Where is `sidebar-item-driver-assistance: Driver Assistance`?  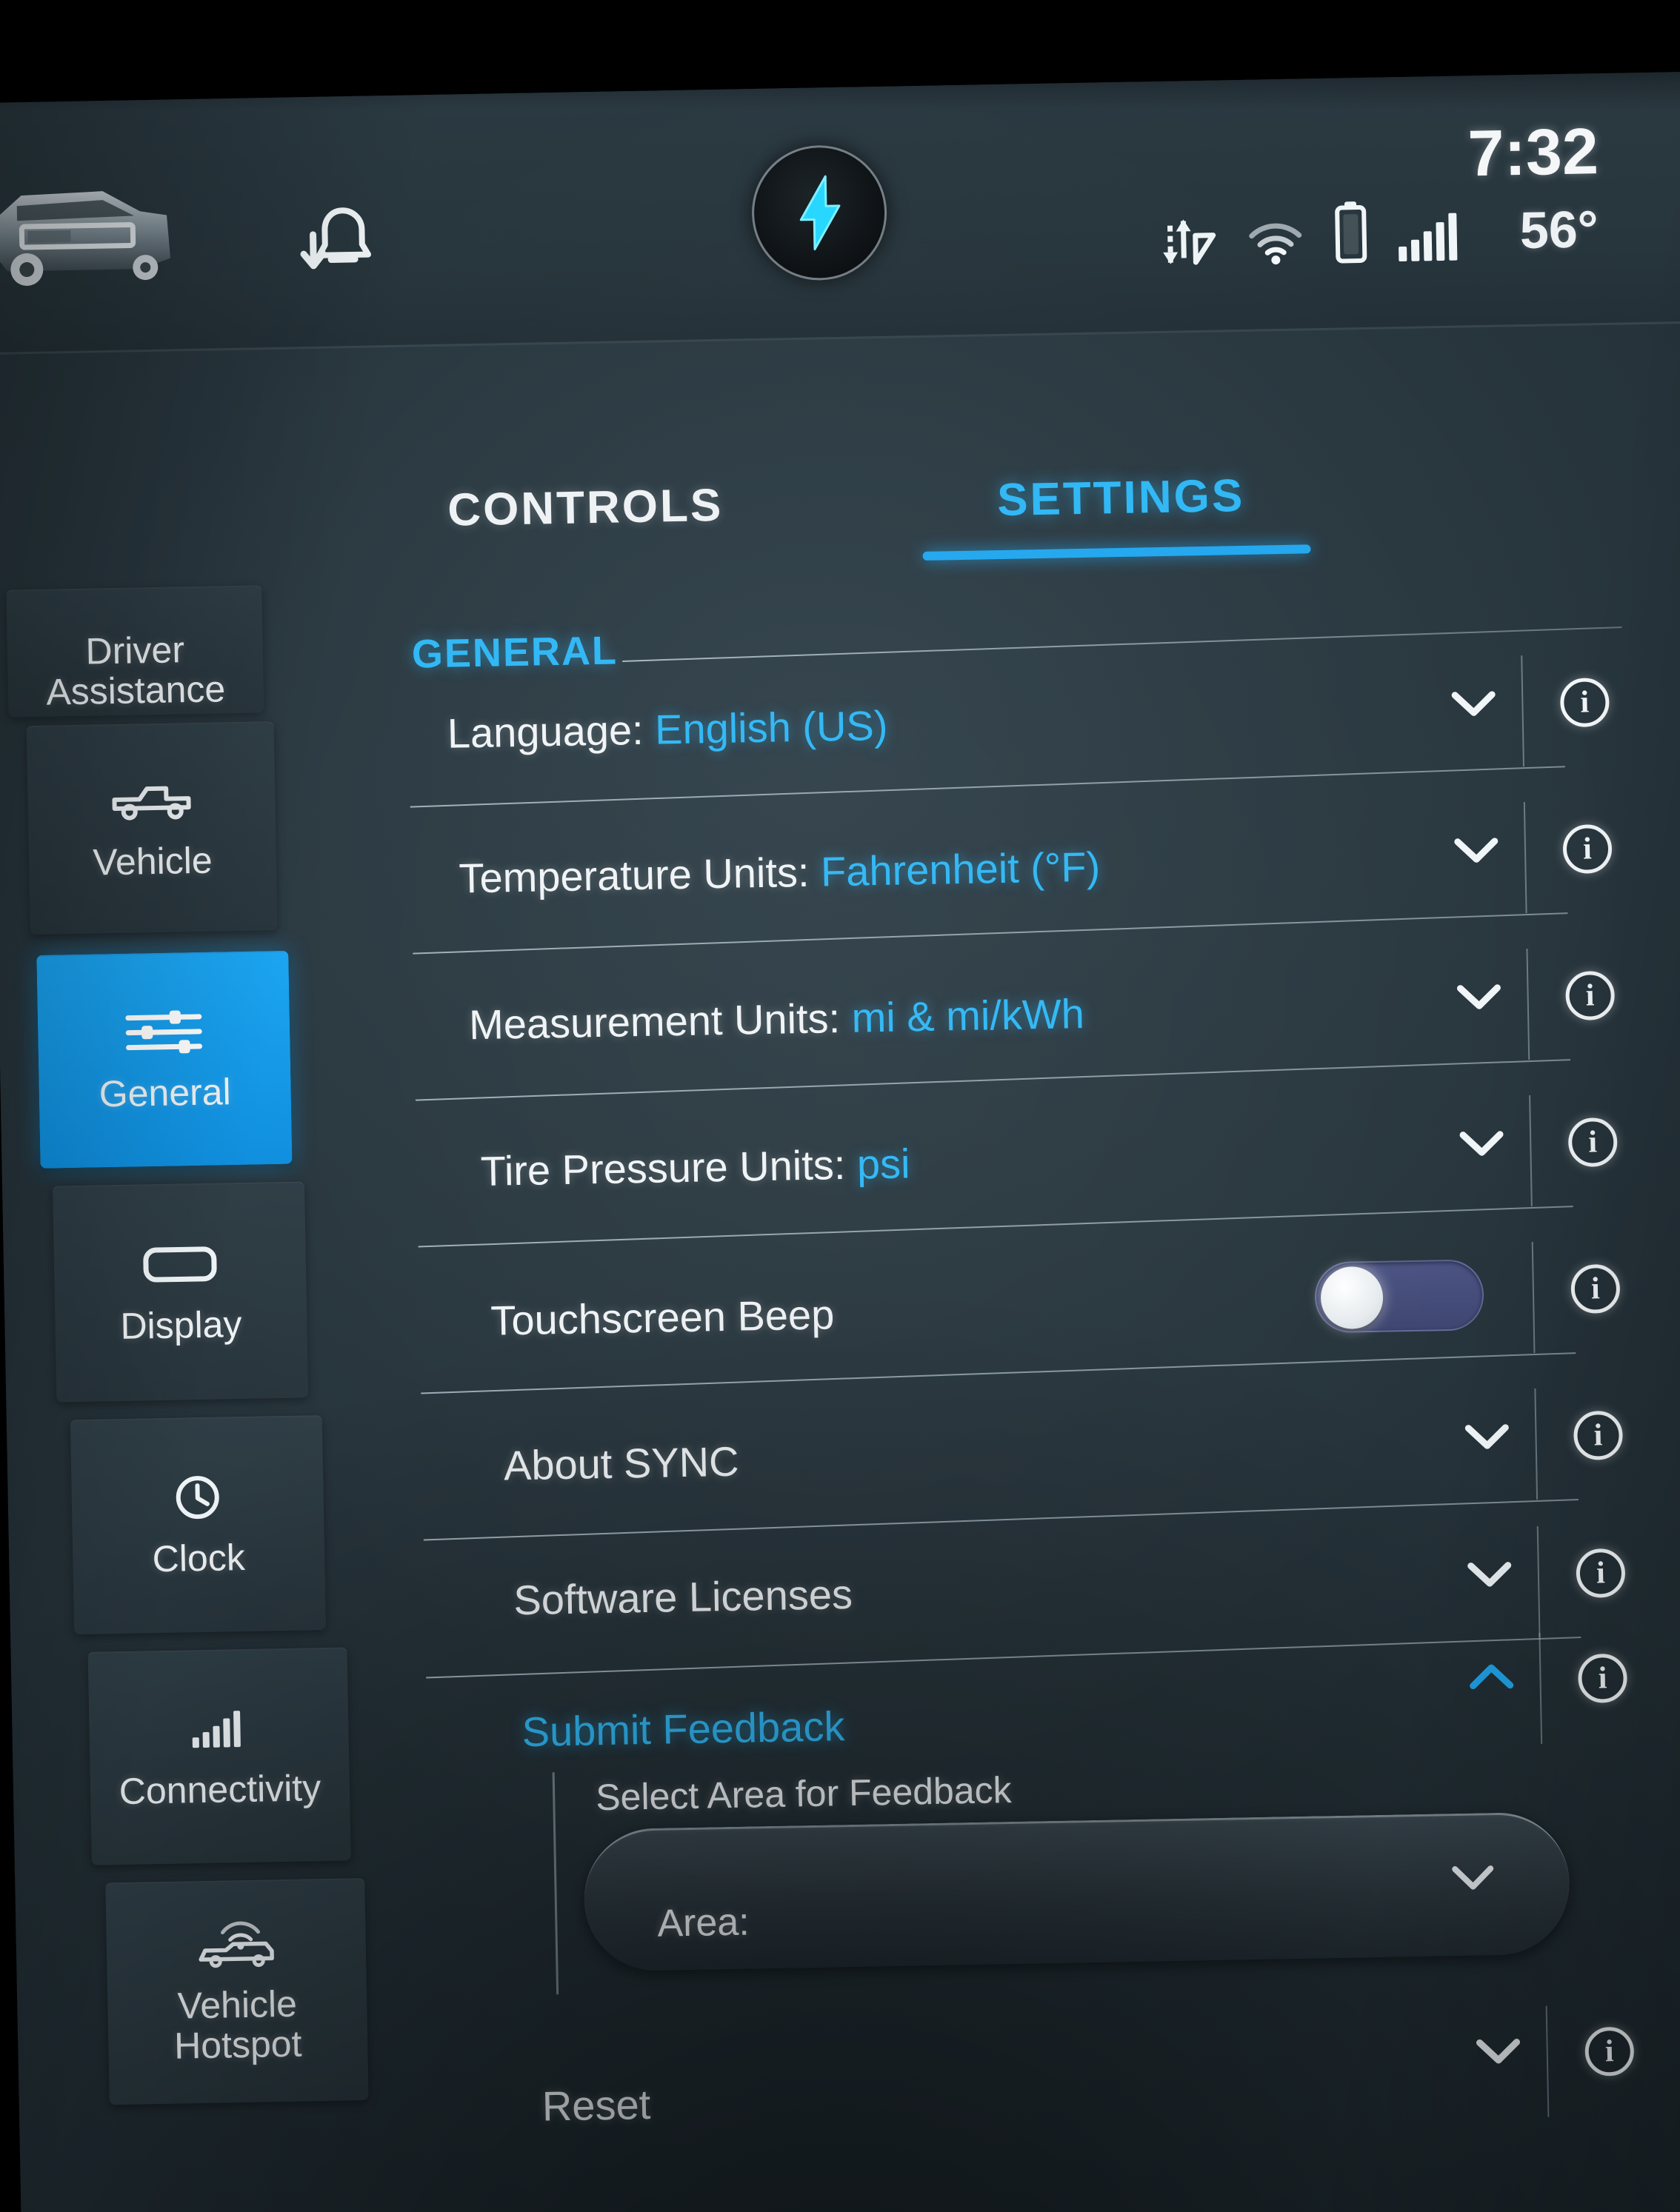 sidebar-item-driver-assistance: Driver Assistance is located at coordinates (135, 651).